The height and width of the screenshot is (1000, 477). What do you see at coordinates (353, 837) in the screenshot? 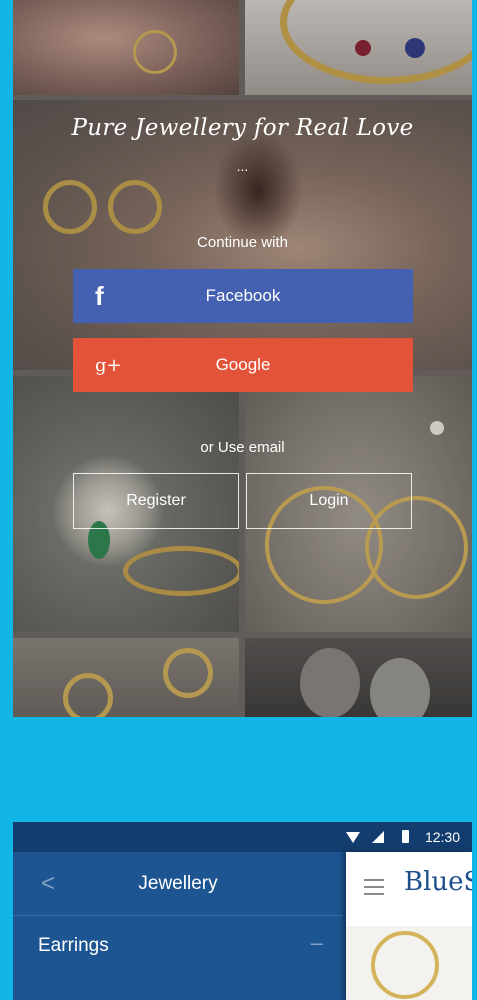
I see `wifi-icon` at bounding box center [353, 837].